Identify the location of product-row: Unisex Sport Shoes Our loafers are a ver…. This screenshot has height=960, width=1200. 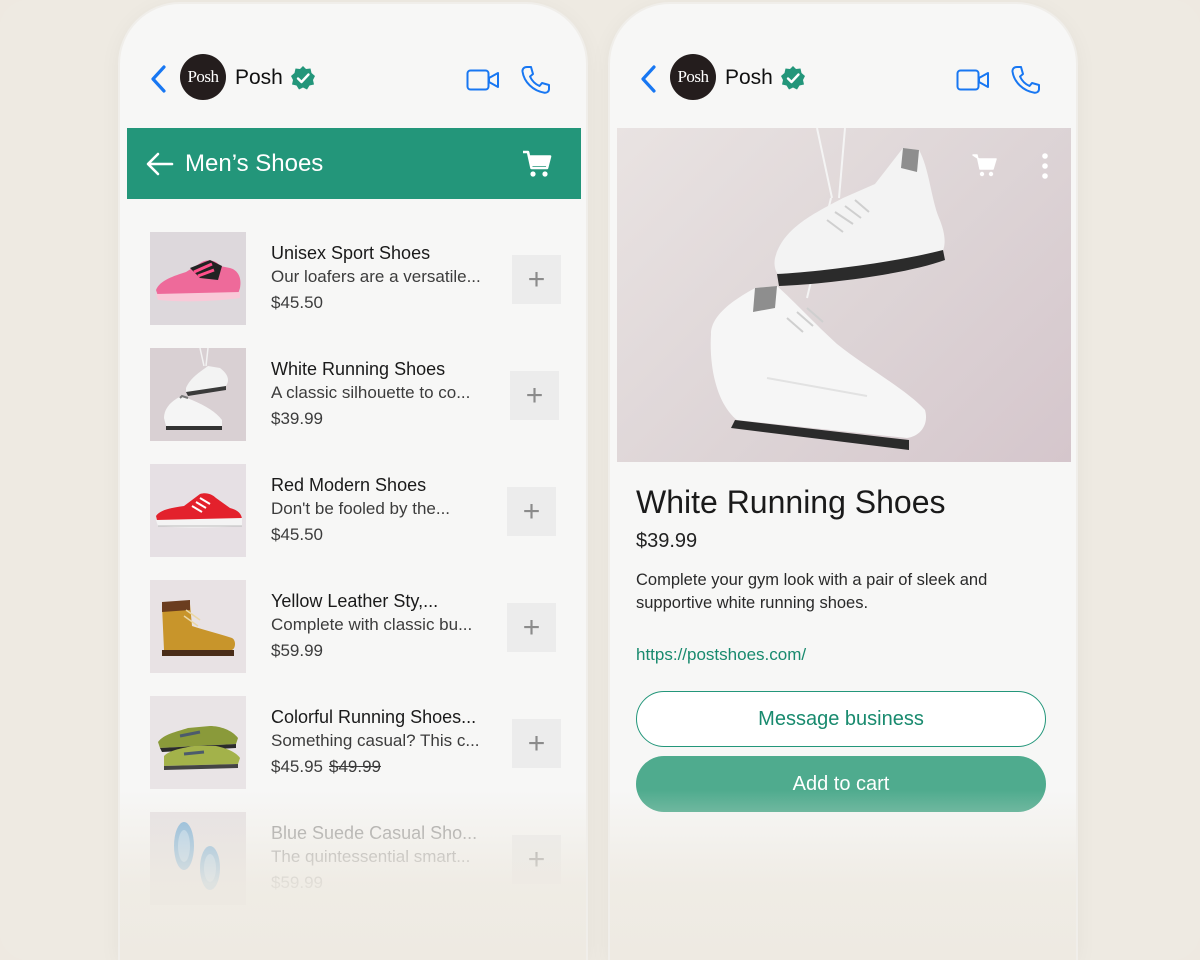
(353, 290).